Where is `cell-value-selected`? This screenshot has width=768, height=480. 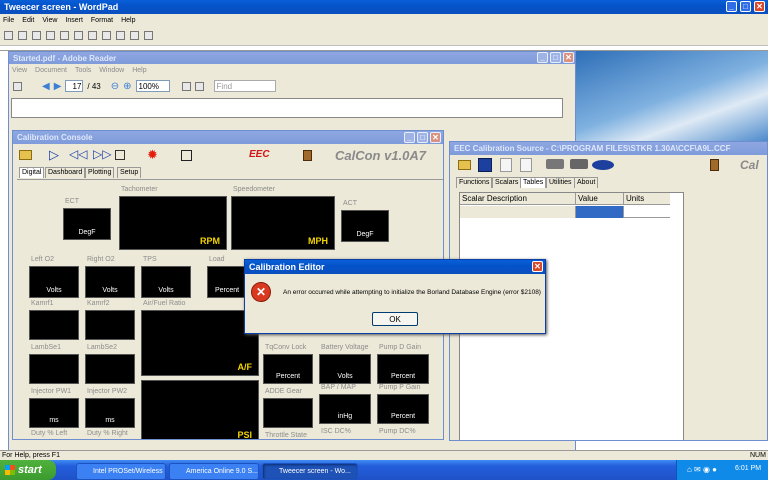 cell-value-selected is located at coordinates (600, 212).